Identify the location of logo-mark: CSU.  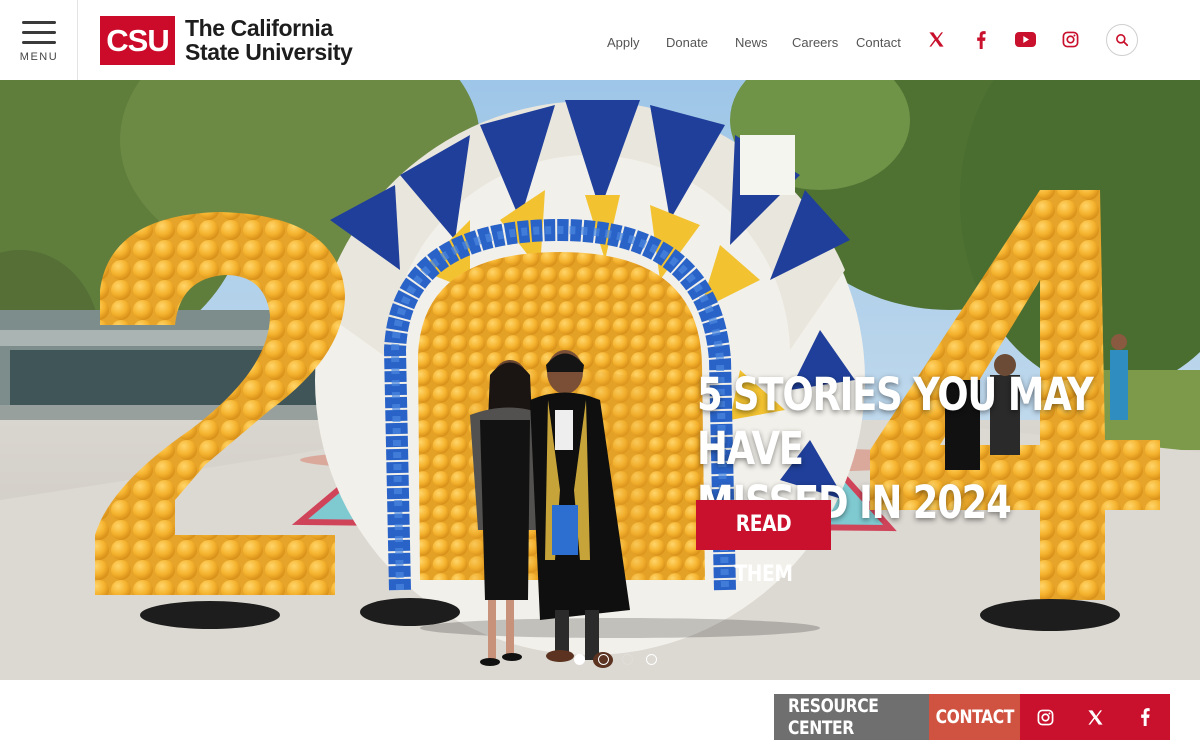
(137, 40).